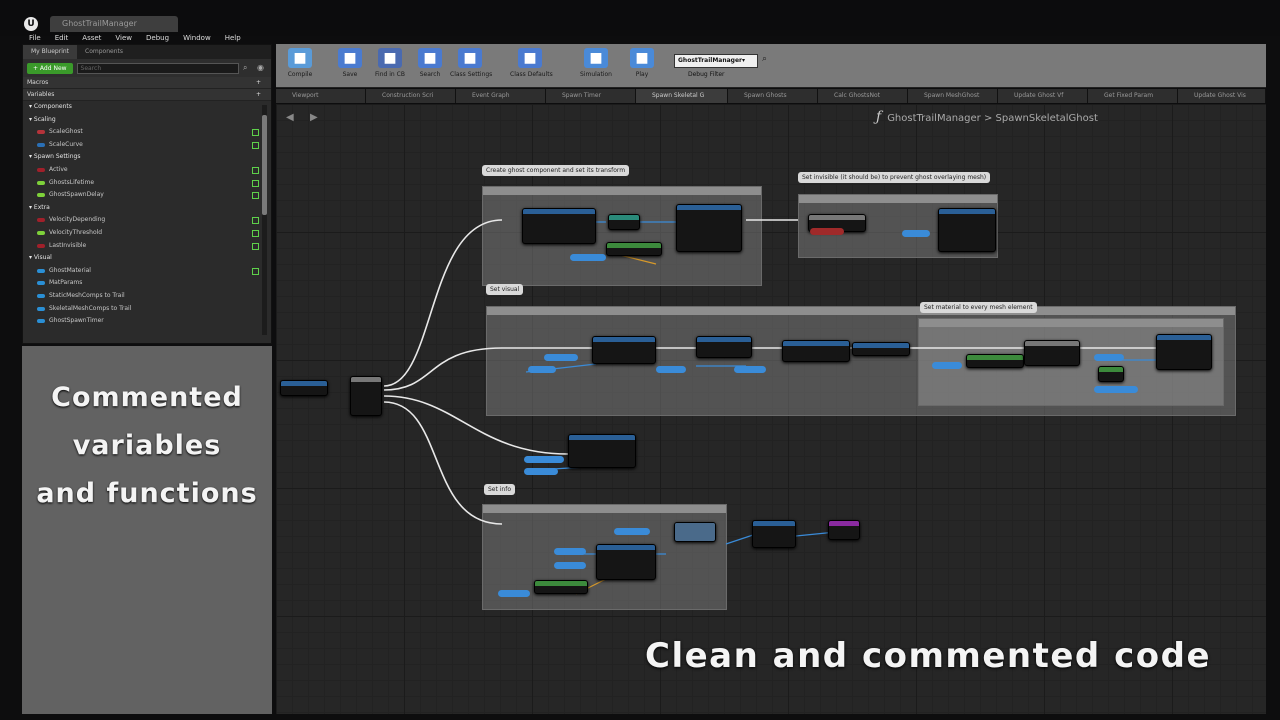 The image size is (1280, 720). I want to click on variable-item: ScaleCurve, so click(147, 145).